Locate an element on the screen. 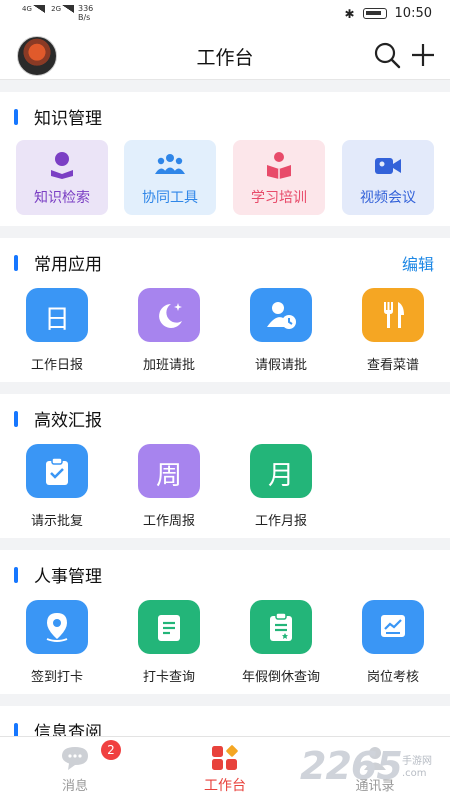 This screenshot has height=800, width=450. search-icon is located at coordinates (387, 55).